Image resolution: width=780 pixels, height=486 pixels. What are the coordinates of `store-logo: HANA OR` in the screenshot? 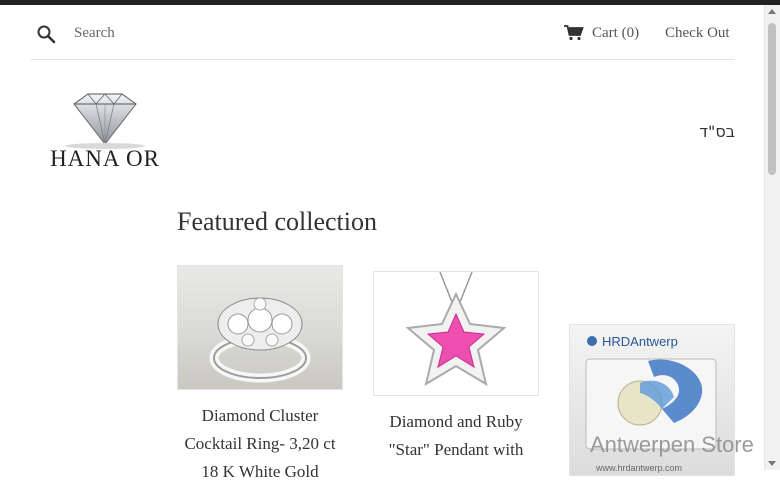 It's located at (105, 132).